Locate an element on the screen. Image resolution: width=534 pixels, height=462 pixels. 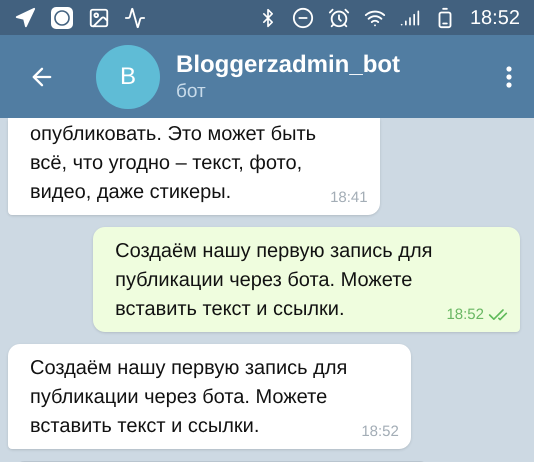
menu-button is located at coordinates (509, 77).